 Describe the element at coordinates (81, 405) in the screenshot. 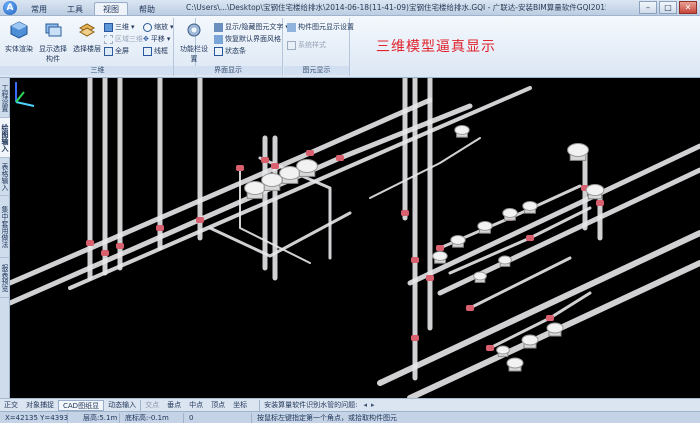

I see `cad-display-toggle: CAD图纸显` at that location.